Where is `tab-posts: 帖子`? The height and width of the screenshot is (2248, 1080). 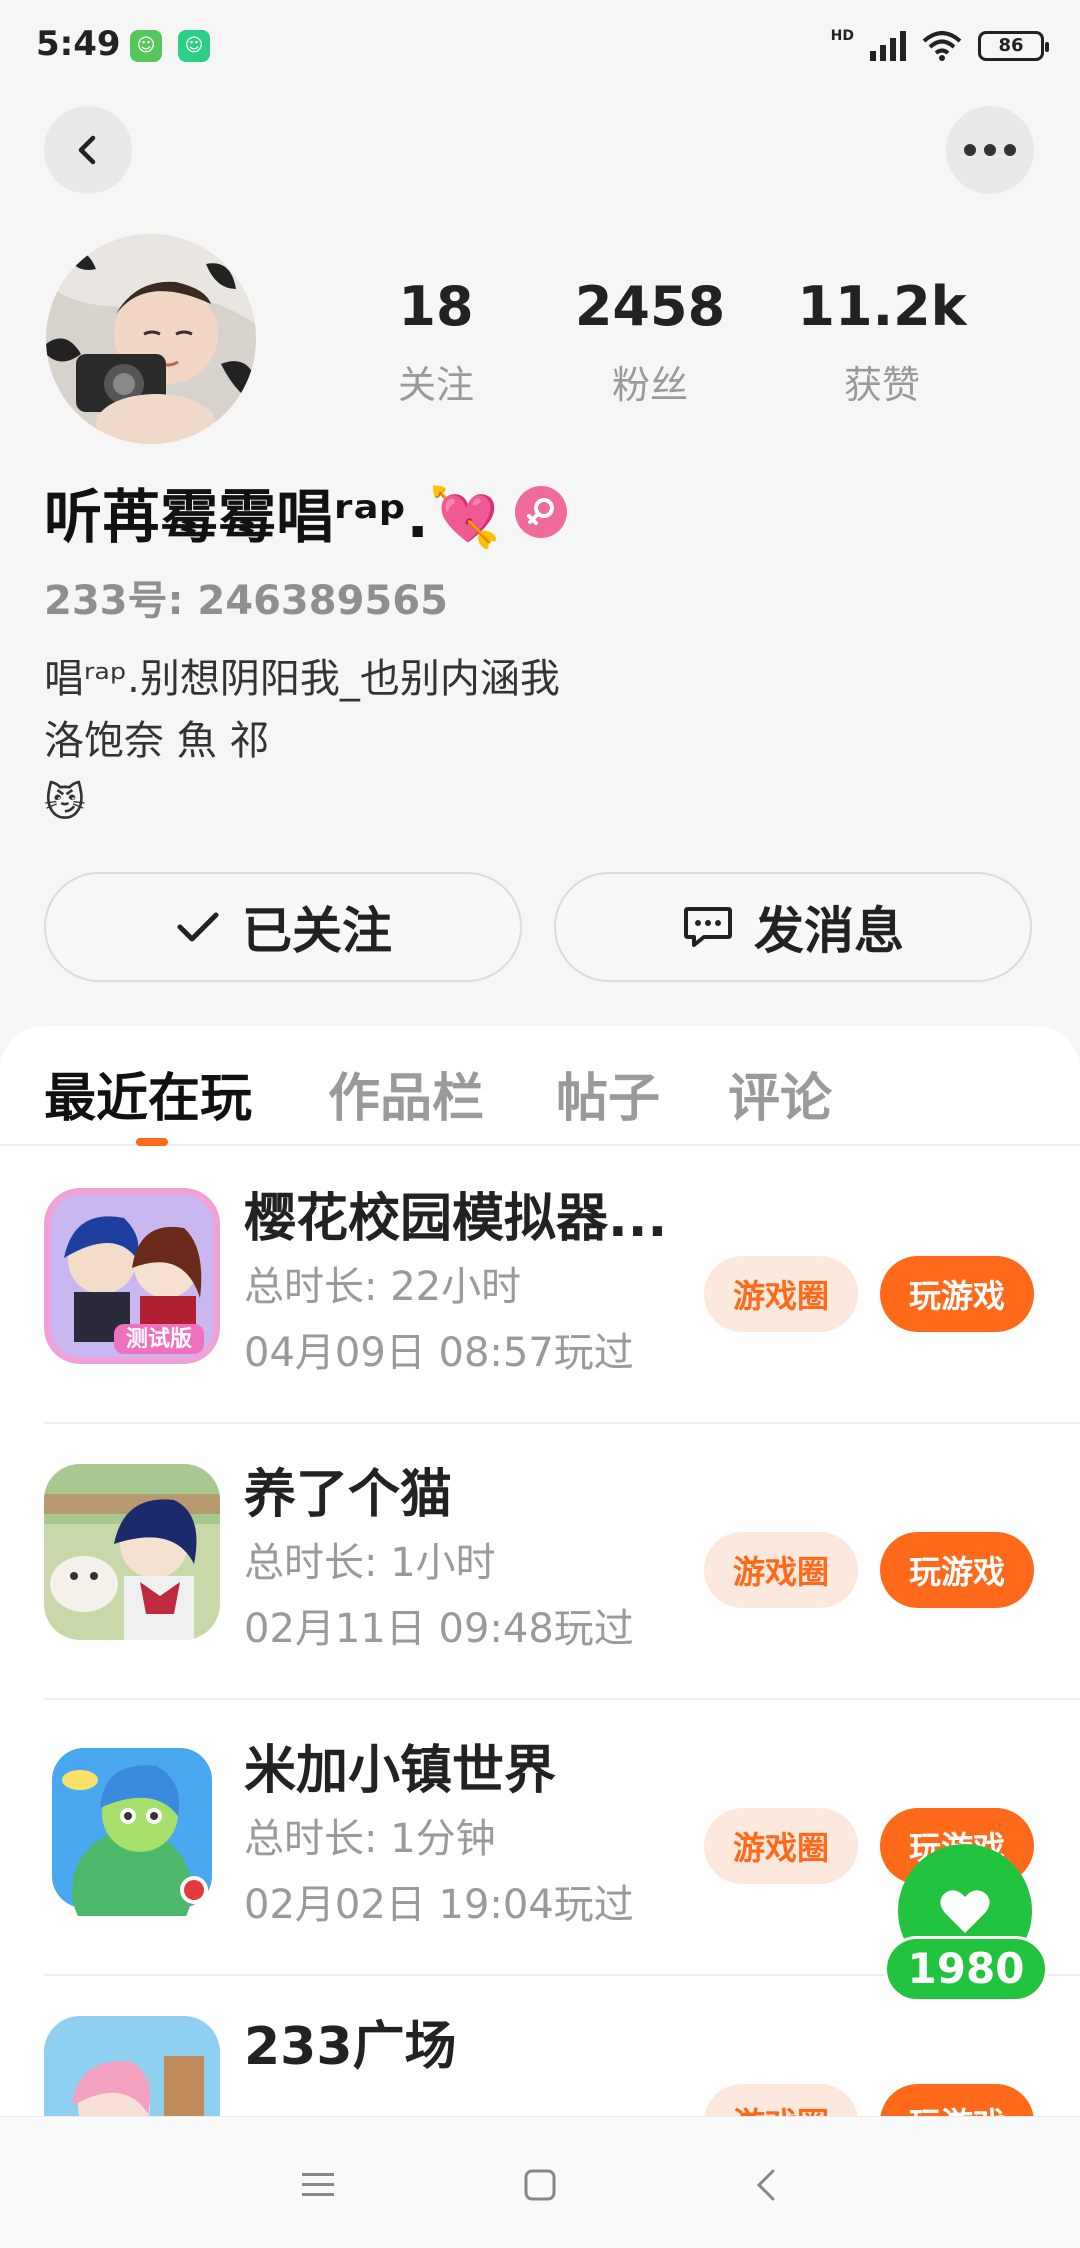
tab-posts: 帖子 is located at coordinates (608, 1093).